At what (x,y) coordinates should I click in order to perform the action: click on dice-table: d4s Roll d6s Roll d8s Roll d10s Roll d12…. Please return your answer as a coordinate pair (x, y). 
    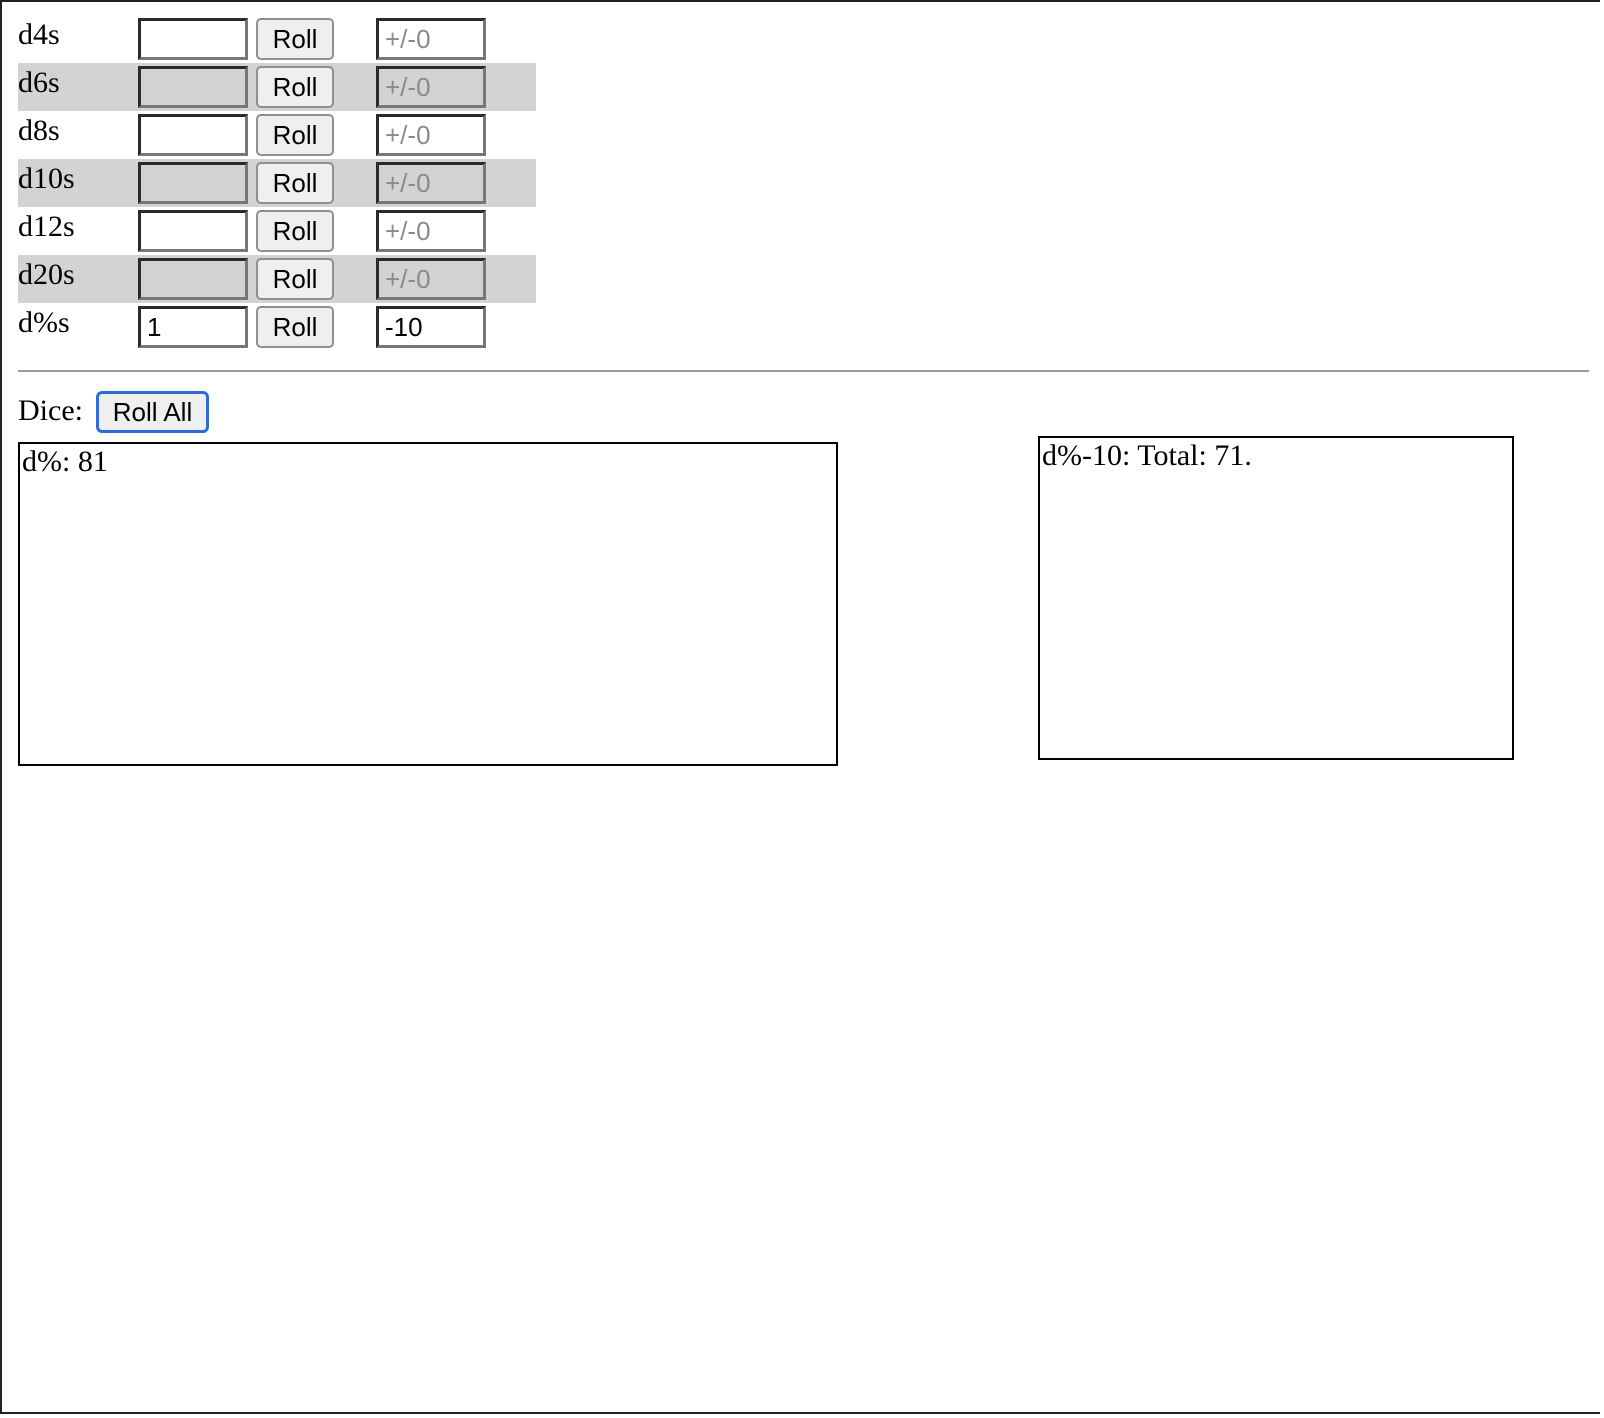
    Looking at the image, I should click on (277, 183).